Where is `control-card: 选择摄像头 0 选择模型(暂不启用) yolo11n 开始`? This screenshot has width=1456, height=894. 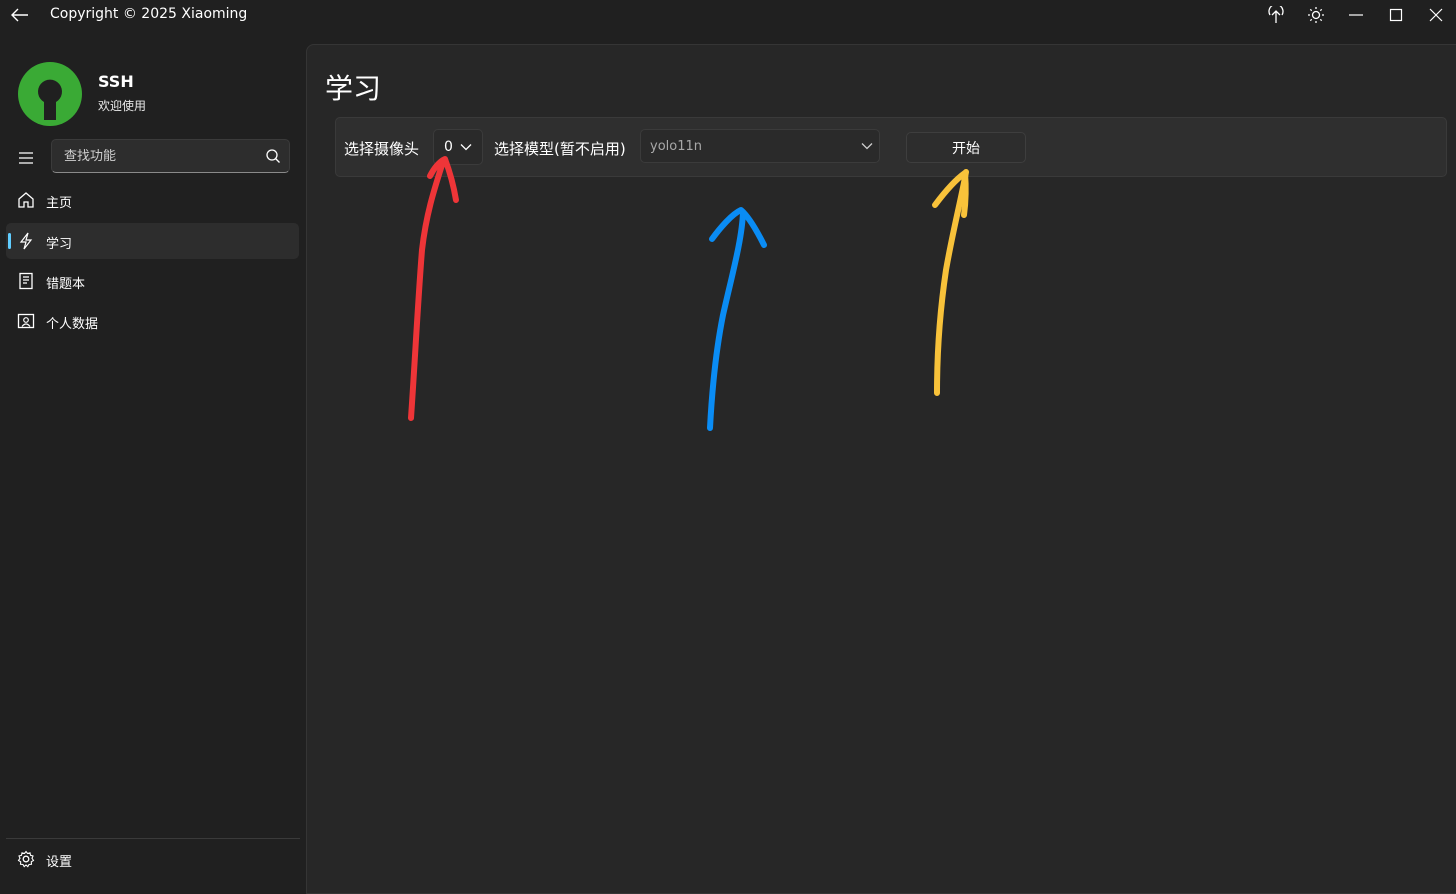
control-card: 选择摄像头 0 选择模型(暂不启用) yolo11n 开始 is located at coordinates (891, 147).